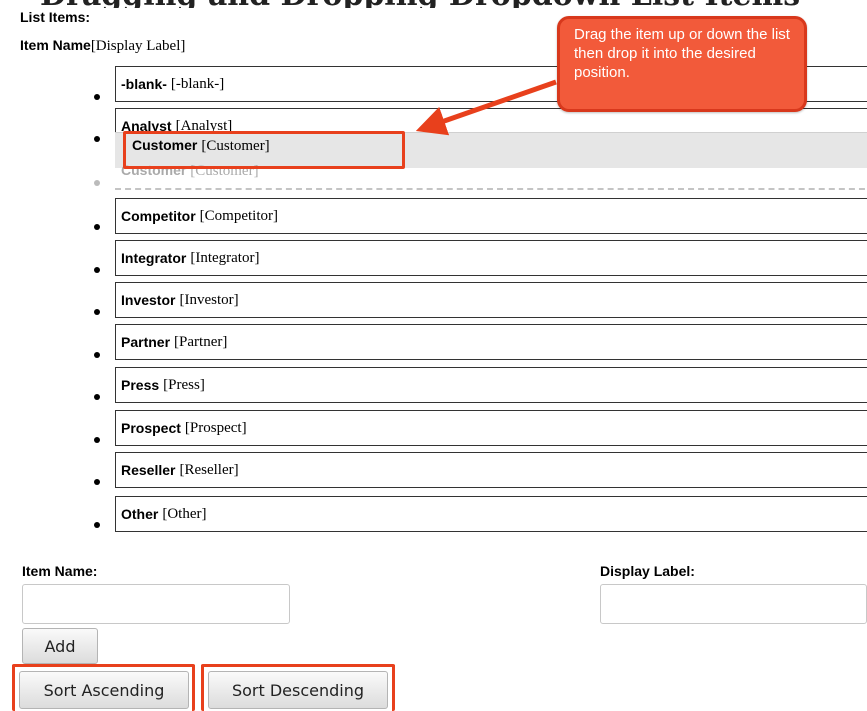 The height and width of the screenshot is (711, 867). What do you see at coordinates (733, 604) in the screenshot?
I see `display-label-input` at bounding box center [733, 604].